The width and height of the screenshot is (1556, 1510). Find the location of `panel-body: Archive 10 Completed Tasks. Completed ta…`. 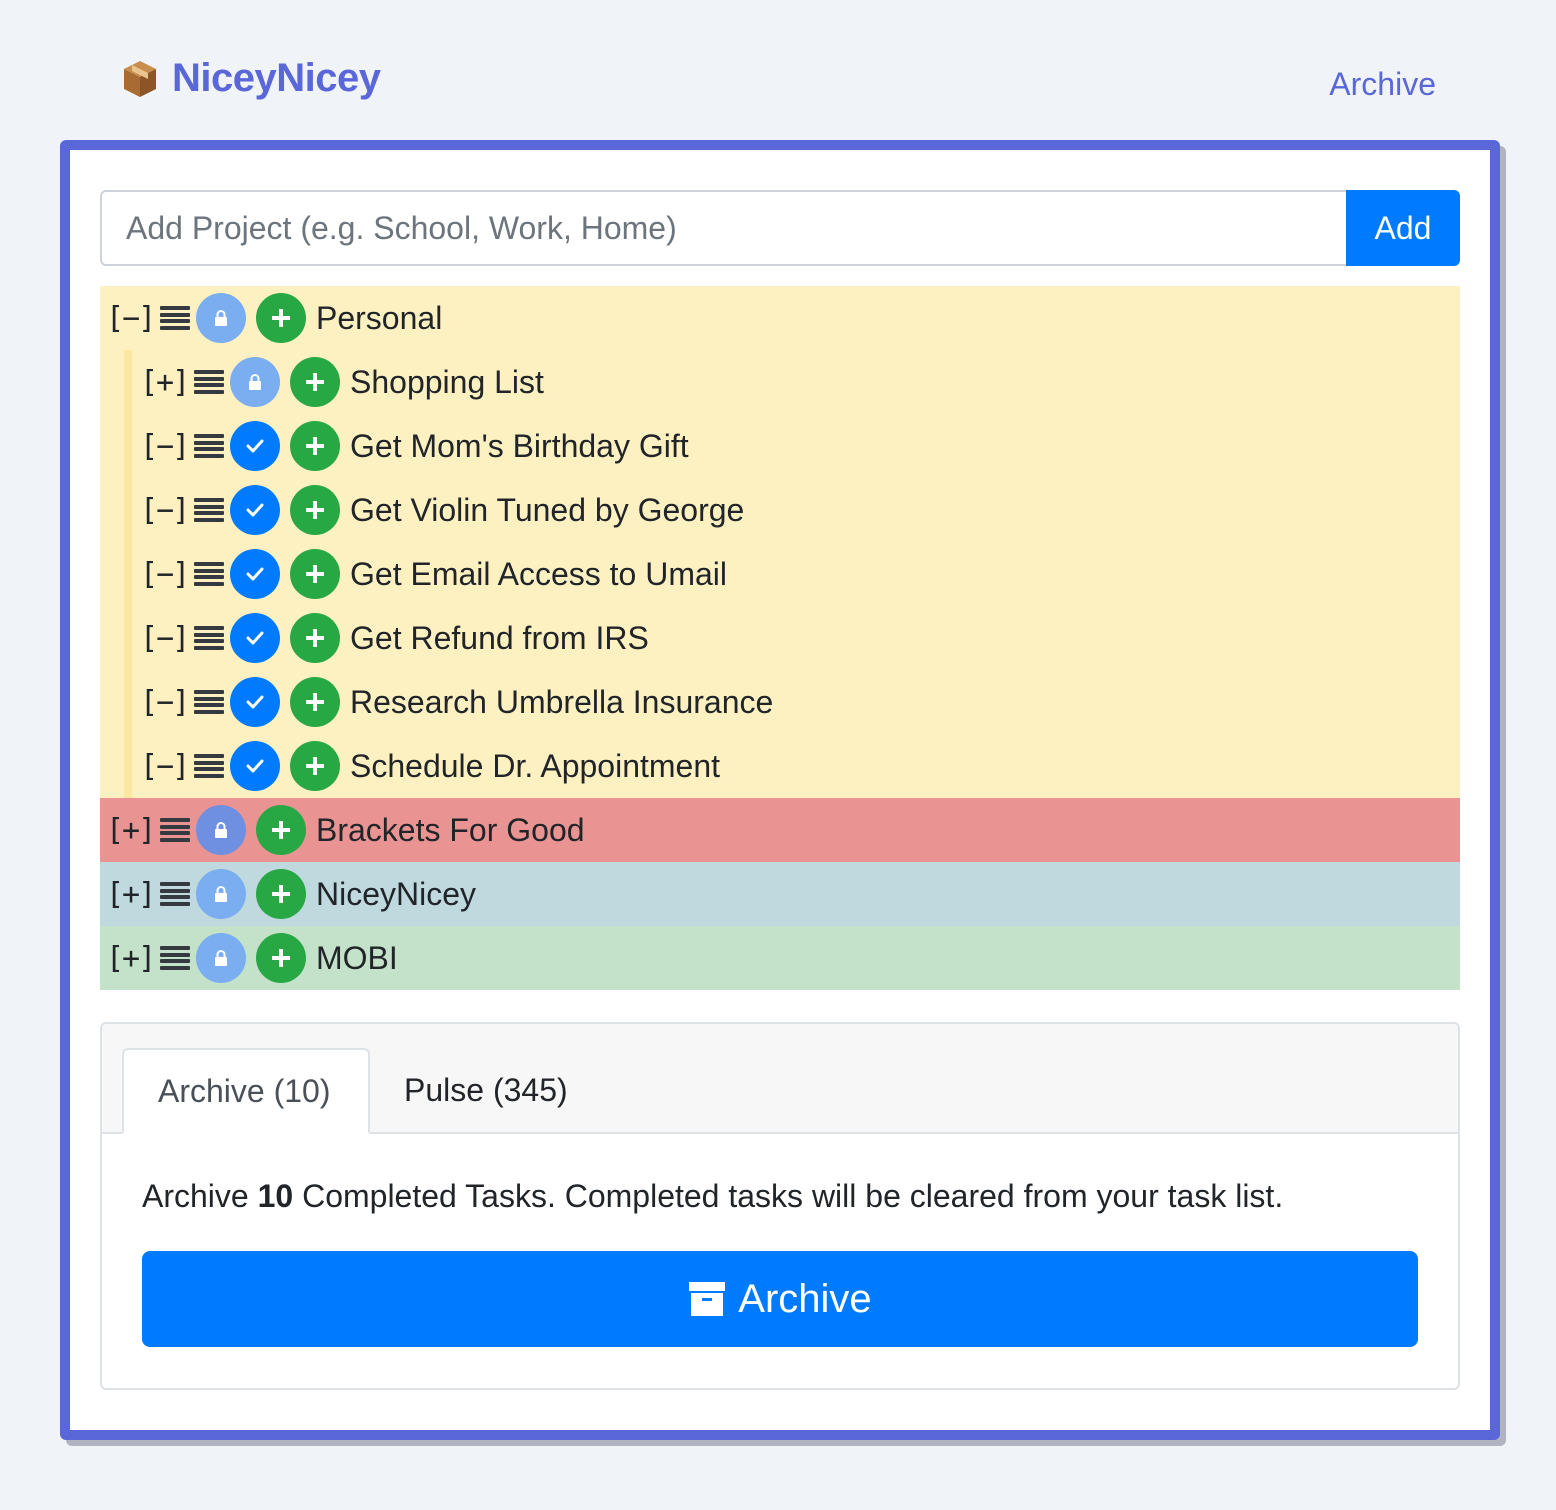

panel-body: Archive 10 Completed Tasks. Completed ta… is located at coordinates (780, 1262).